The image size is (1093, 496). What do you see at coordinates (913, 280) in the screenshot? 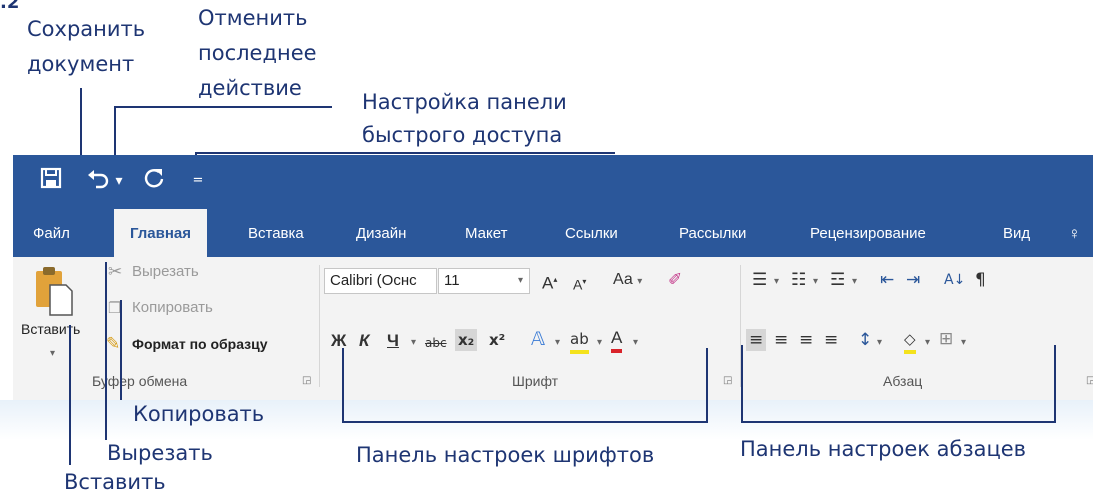
I see `increase-indent-icon: ⇥` at bounding box center [913, 280].